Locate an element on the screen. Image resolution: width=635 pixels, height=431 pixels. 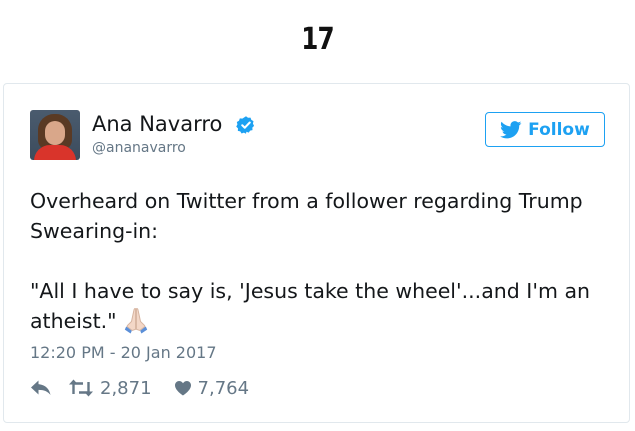
retweet-count: 2,871 is located at coordinates (126, 388).